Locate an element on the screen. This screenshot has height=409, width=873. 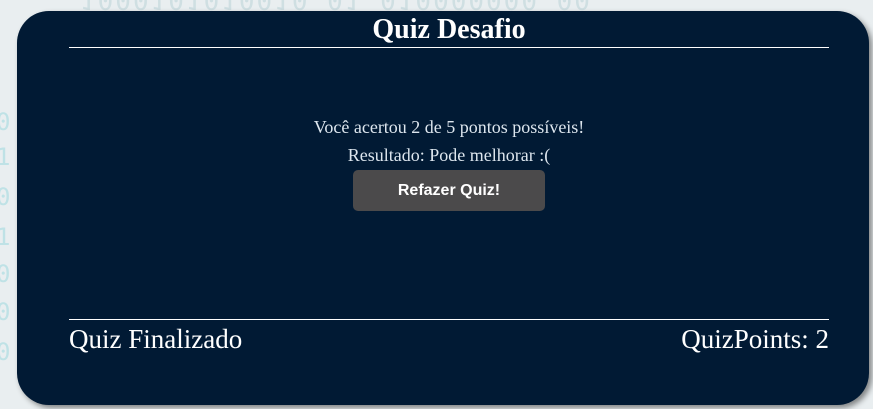
retry-quiz-button: Refazer Quiz! is located at coordinates (449, 190).